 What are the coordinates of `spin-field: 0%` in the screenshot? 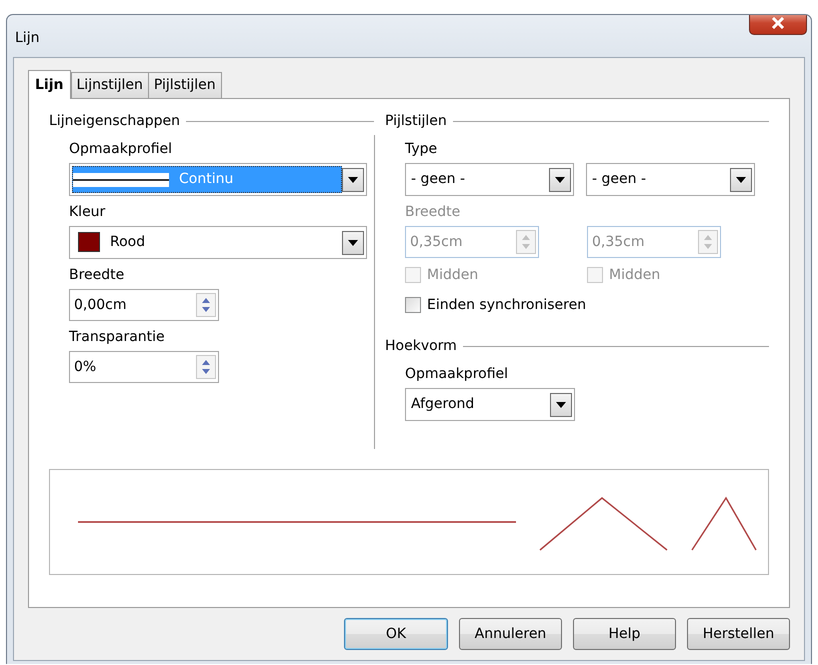 It's located at (144, 367).